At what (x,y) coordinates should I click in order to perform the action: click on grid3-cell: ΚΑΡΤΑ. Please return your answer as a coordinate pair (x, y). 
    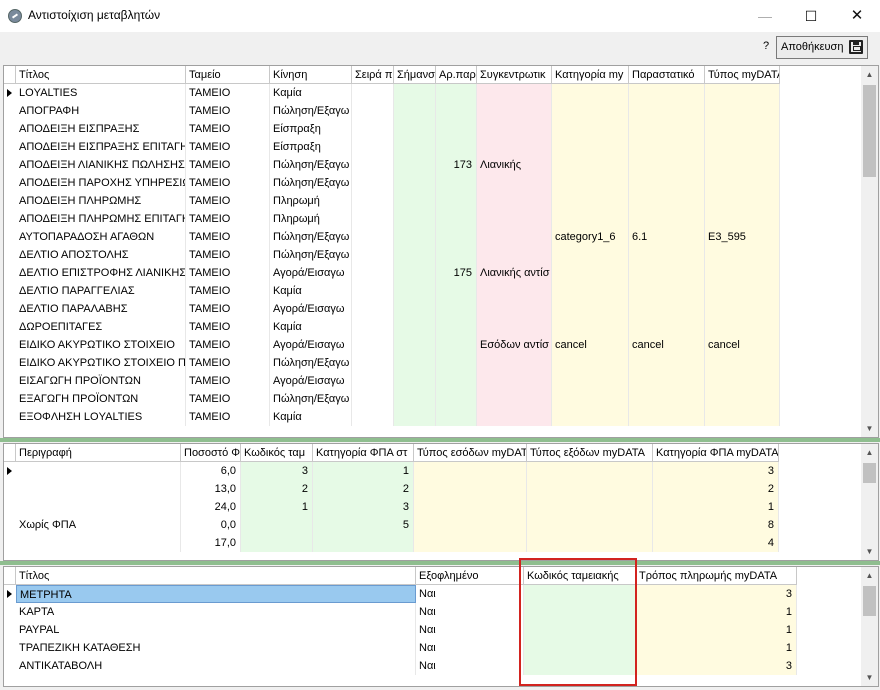
    Looking at the image, I should click on (216, 612).